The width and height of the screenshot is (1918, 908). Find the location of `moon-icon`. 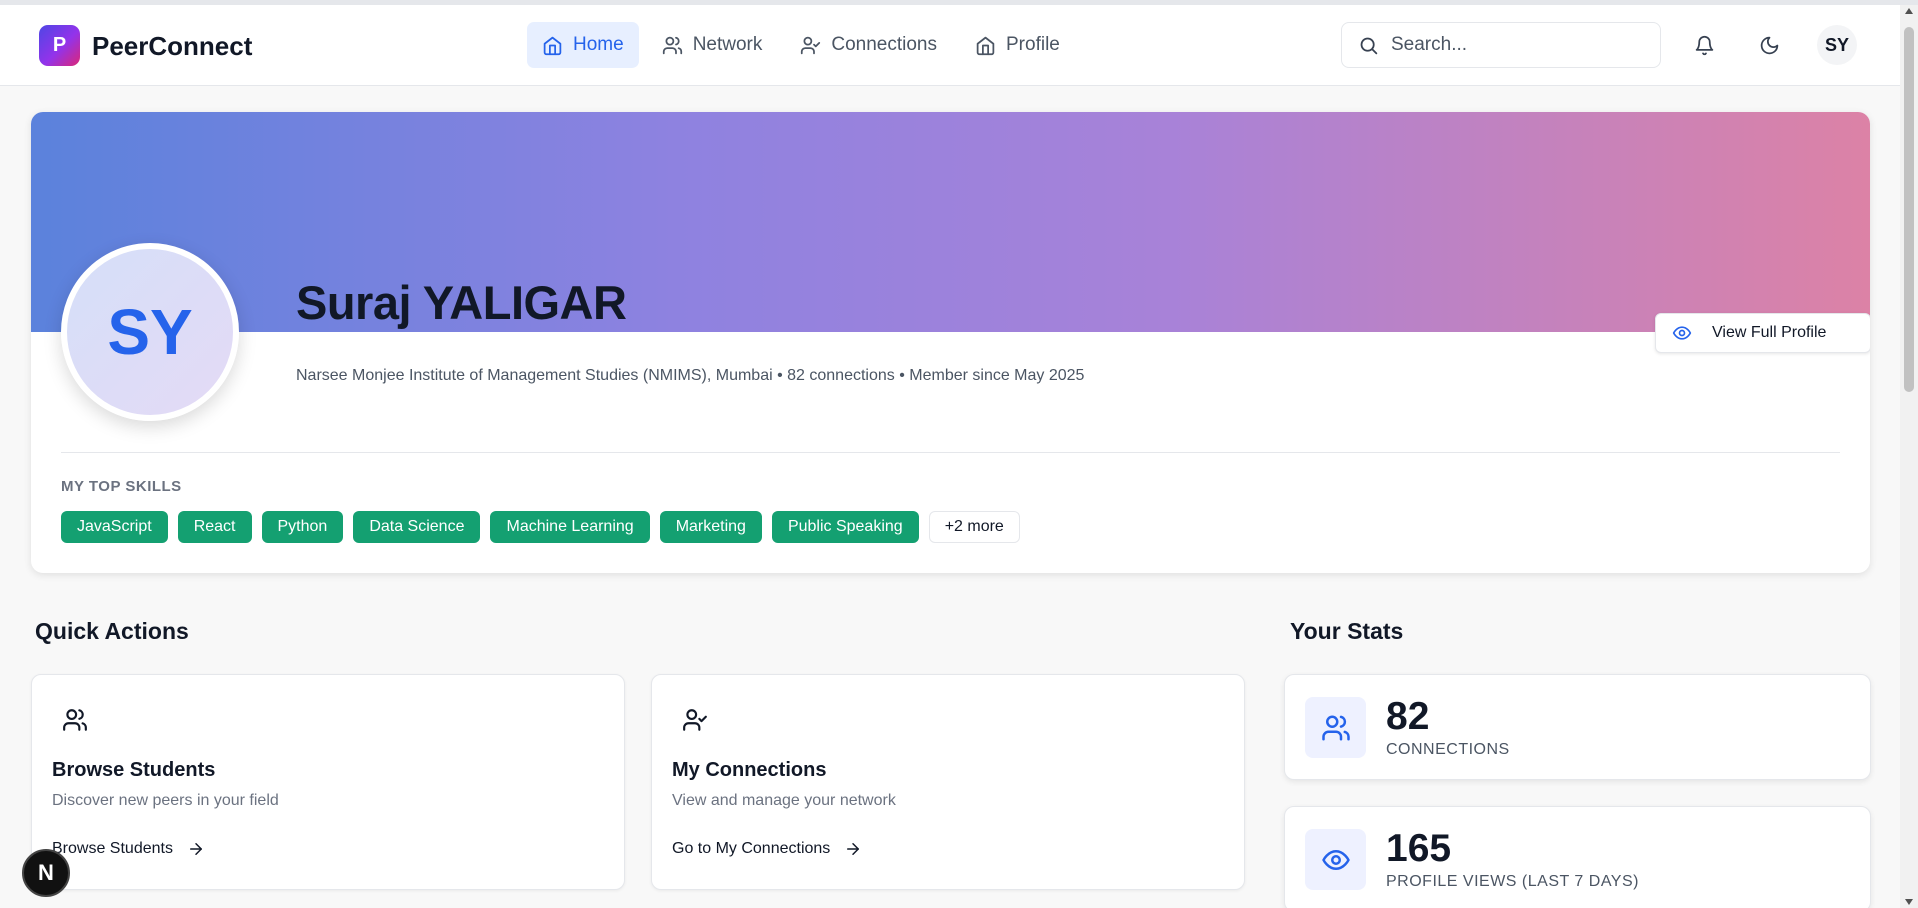

moon-icon is located at coordinates (1769, 45).